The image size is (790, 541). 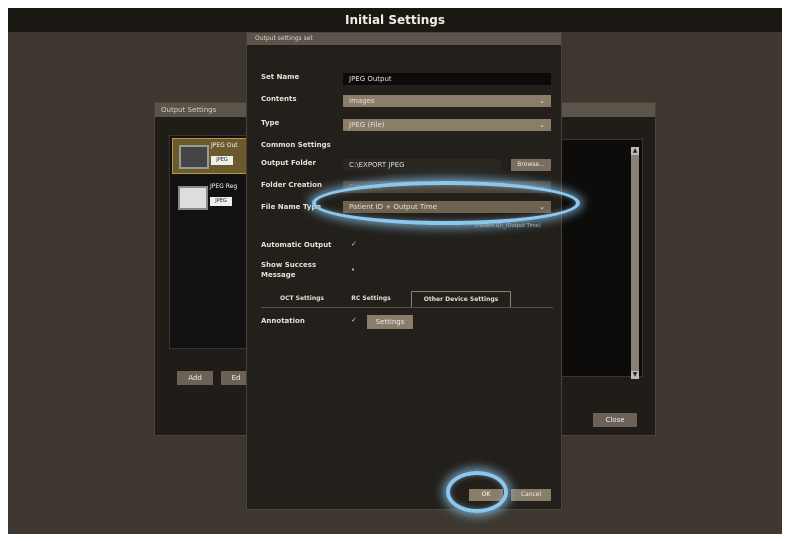 I want to click on contents-dropdown: Images ⌄, so click(x=447, y=101).